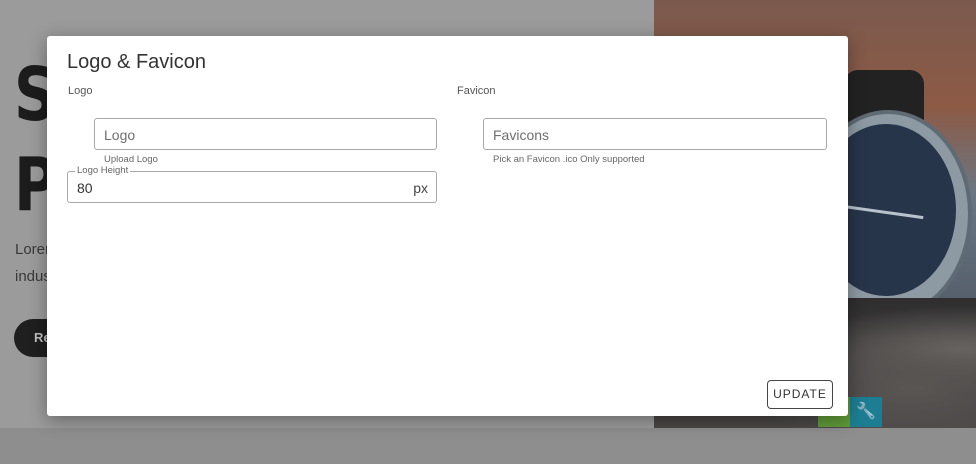 The width and height of the screenshot is (976, 464). I want to click on logo-height-unit: px, so click(420, 188).